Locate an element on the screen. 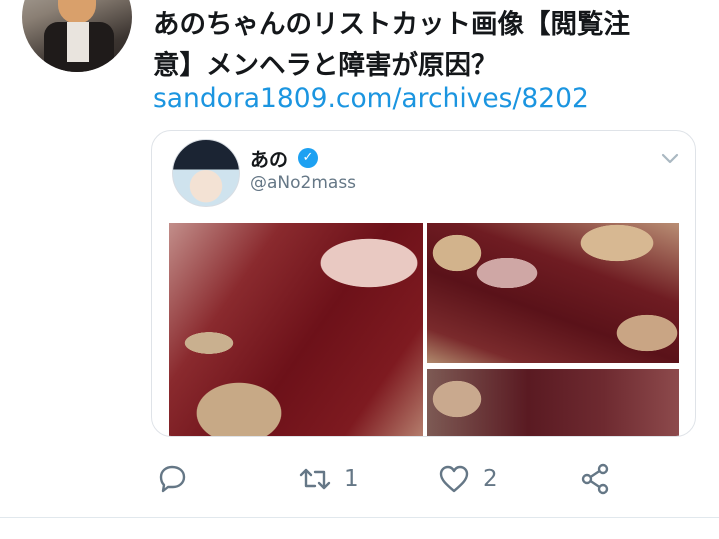  tweet-actions: 1 2 is located at coordinates (359, 479).